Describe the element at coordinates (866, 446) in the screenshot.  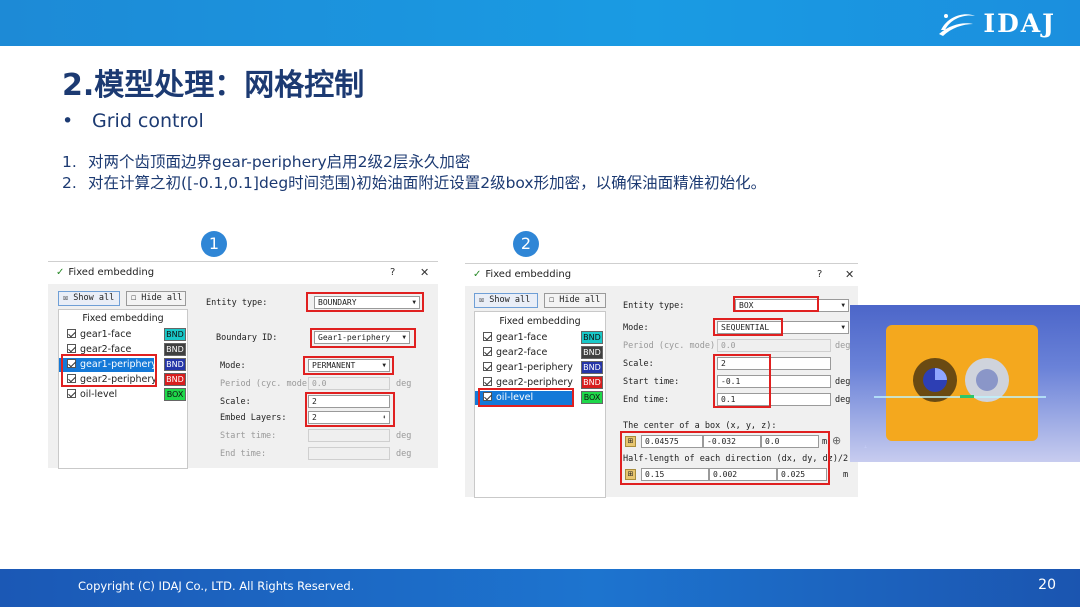
I see `axis-triad-icon: ⊥` at that location.